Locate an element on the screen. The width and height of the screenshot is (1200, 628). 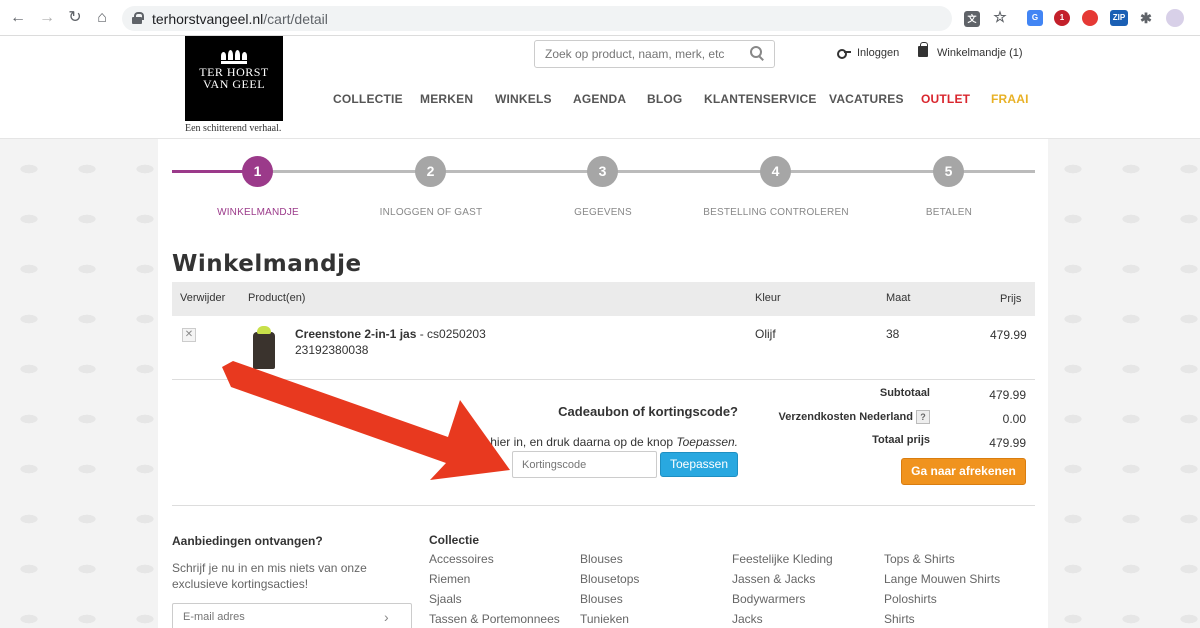
shopping-bag-icon is located at coordinates (923, 49).